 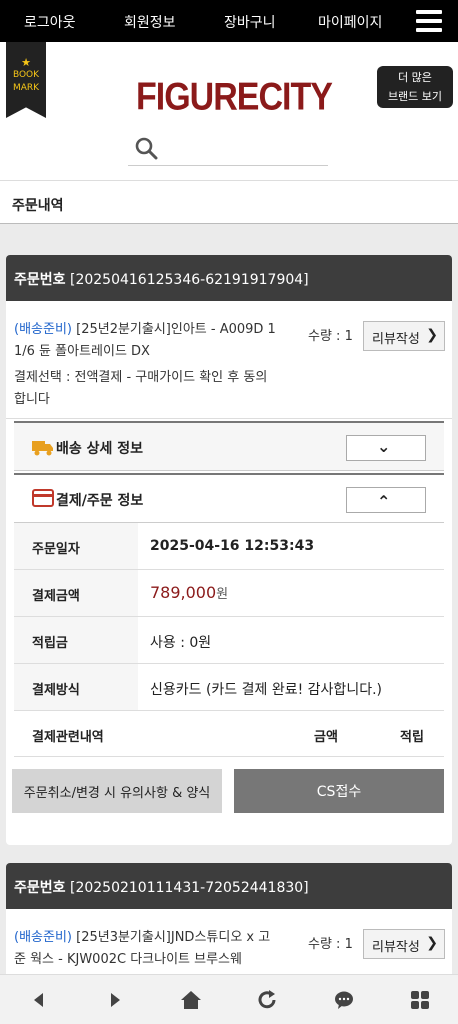 What do you see at coordinates (228, 149) in the screenshot?
I see `search-input` at bounding box center [228, 149].